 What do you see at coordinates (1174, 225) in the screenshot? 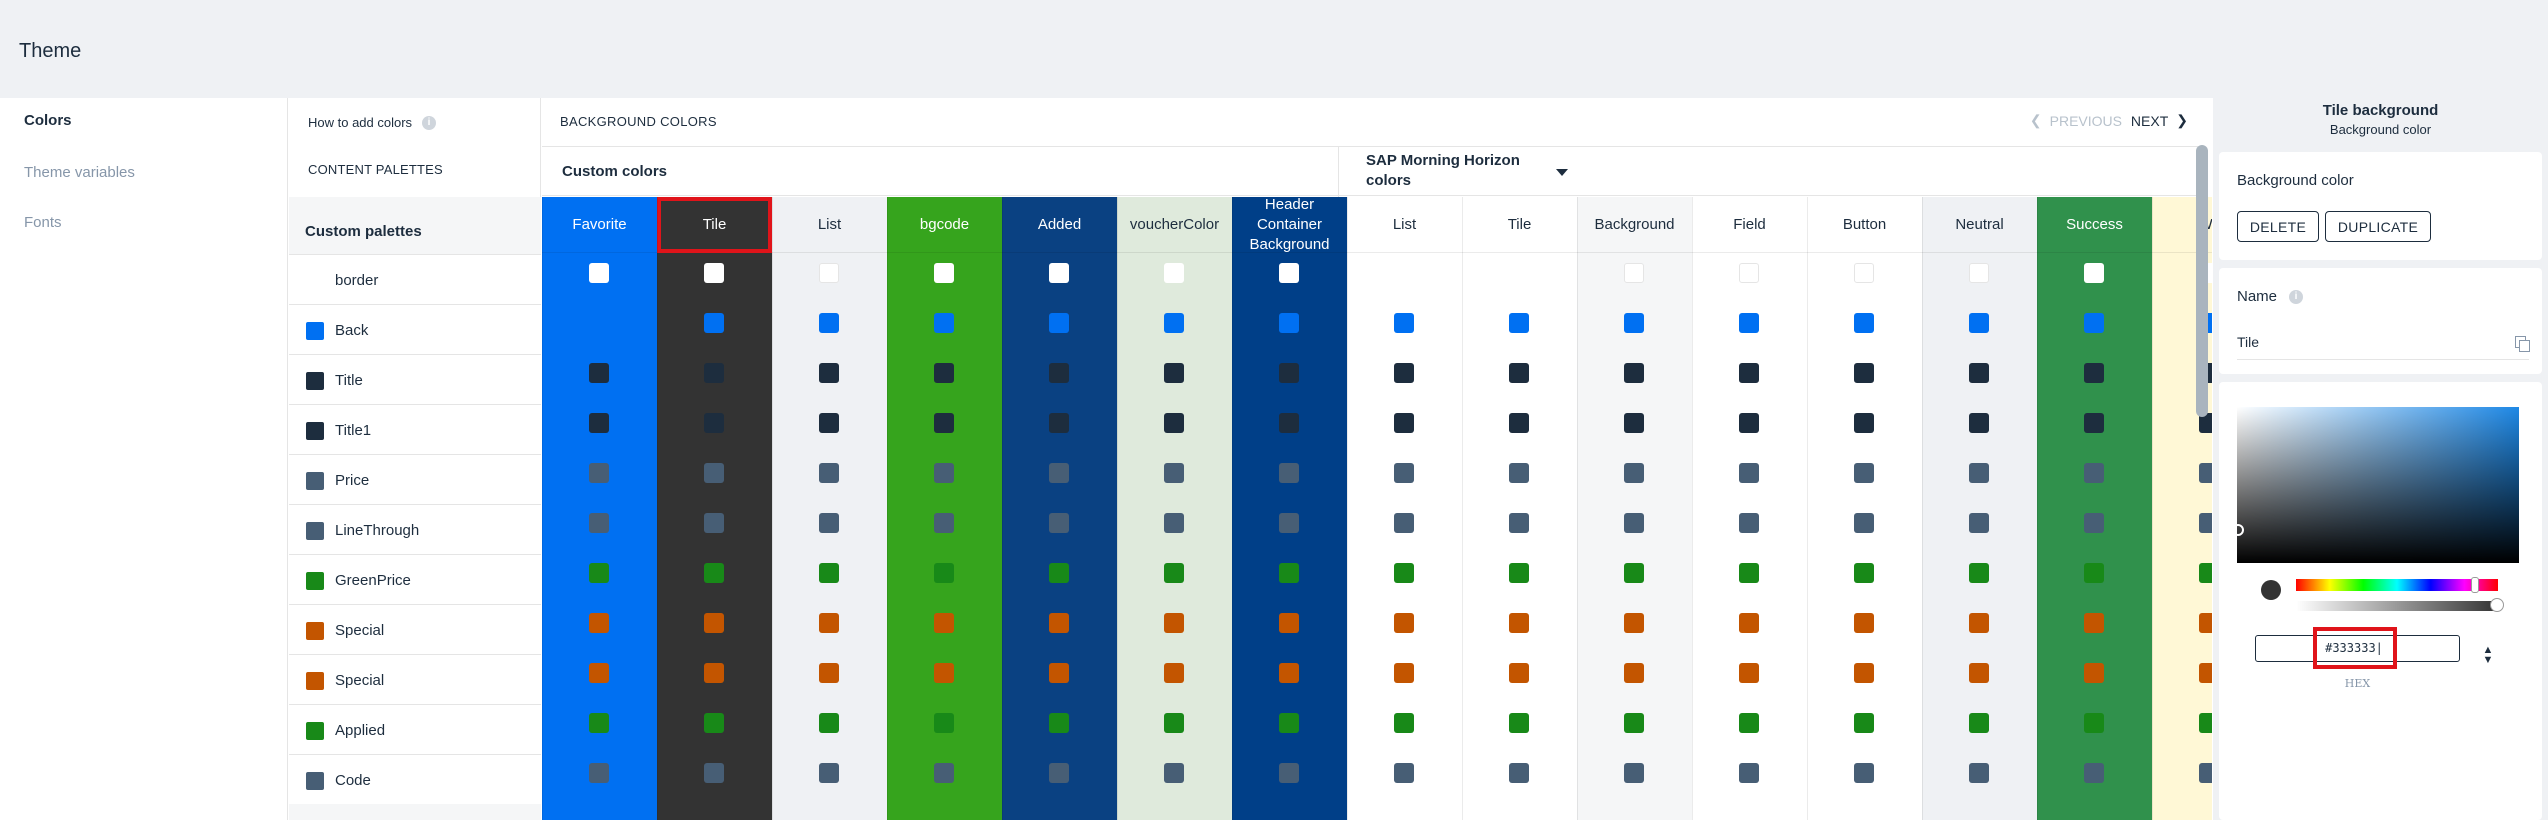
I see `color-column-header: voucherColor` at bounding box center [1174, 225].